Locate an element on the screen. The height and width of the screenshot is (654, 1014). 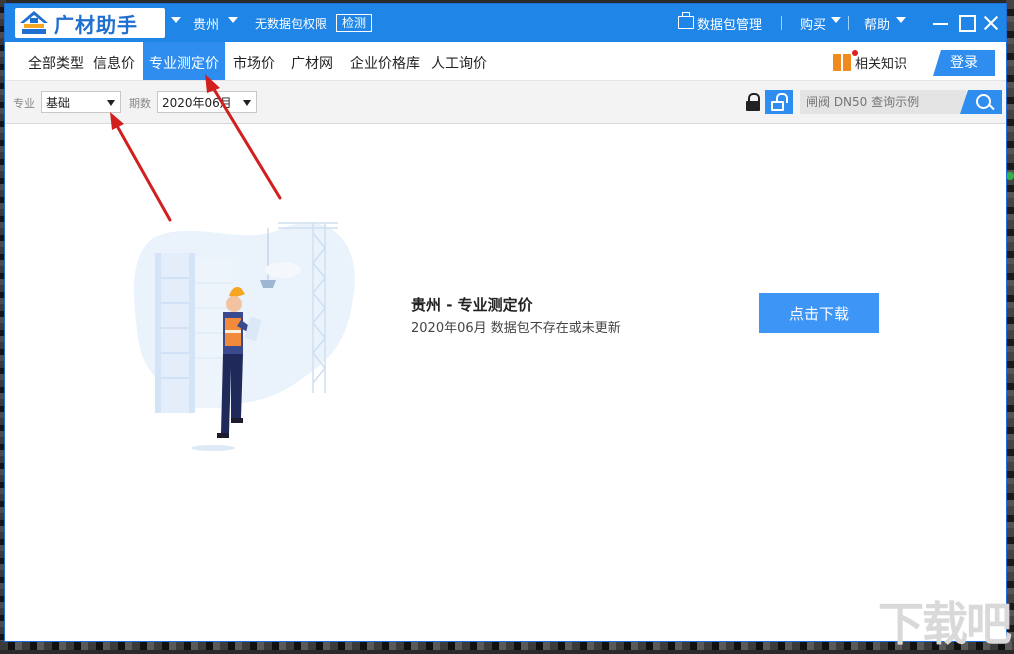
major-label: 专业 is located at coordinates (24, 103).